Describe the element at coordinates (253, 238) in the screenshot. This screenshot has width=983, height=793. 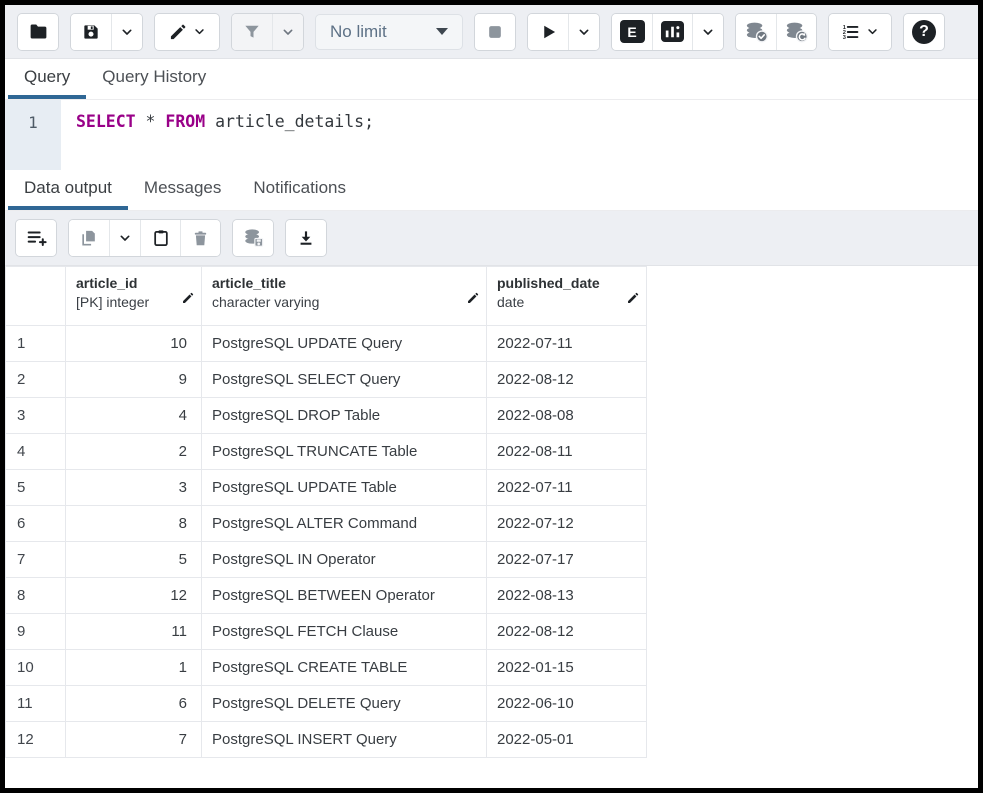
I see `save-data-changes-button` at that location.